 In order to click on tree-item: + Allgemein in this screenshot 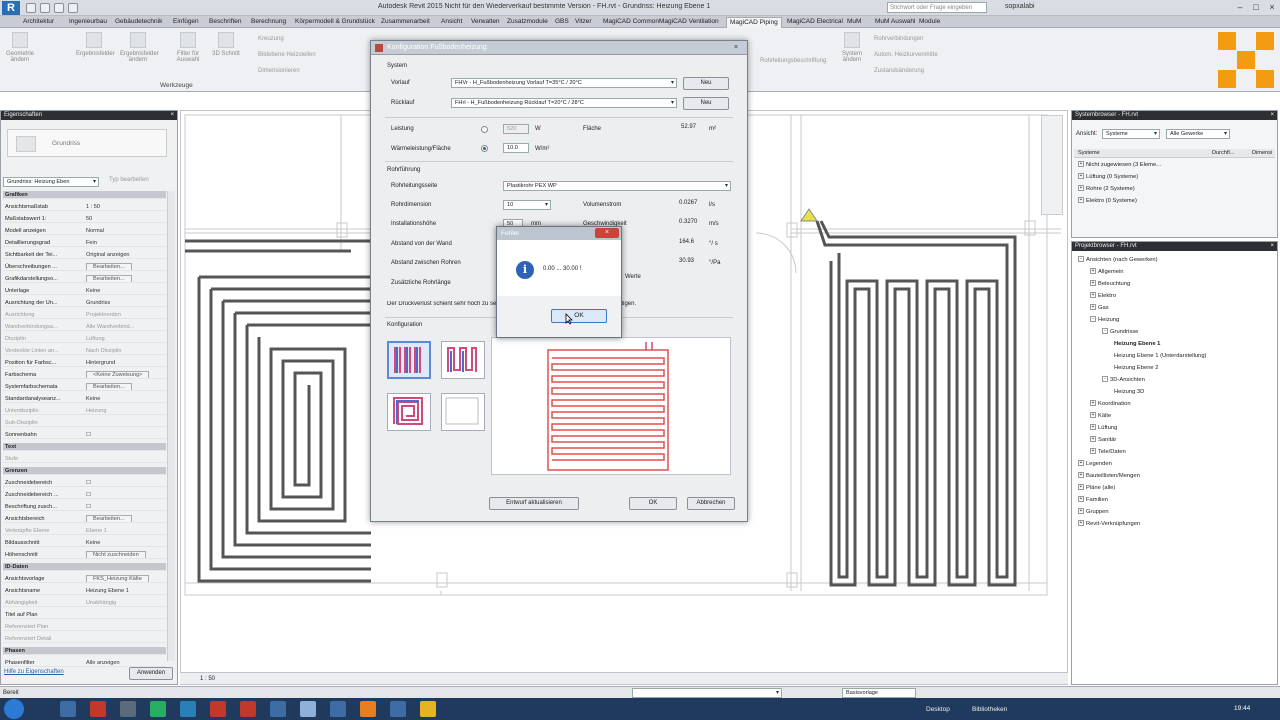, I will do `click(1106, 272)`.